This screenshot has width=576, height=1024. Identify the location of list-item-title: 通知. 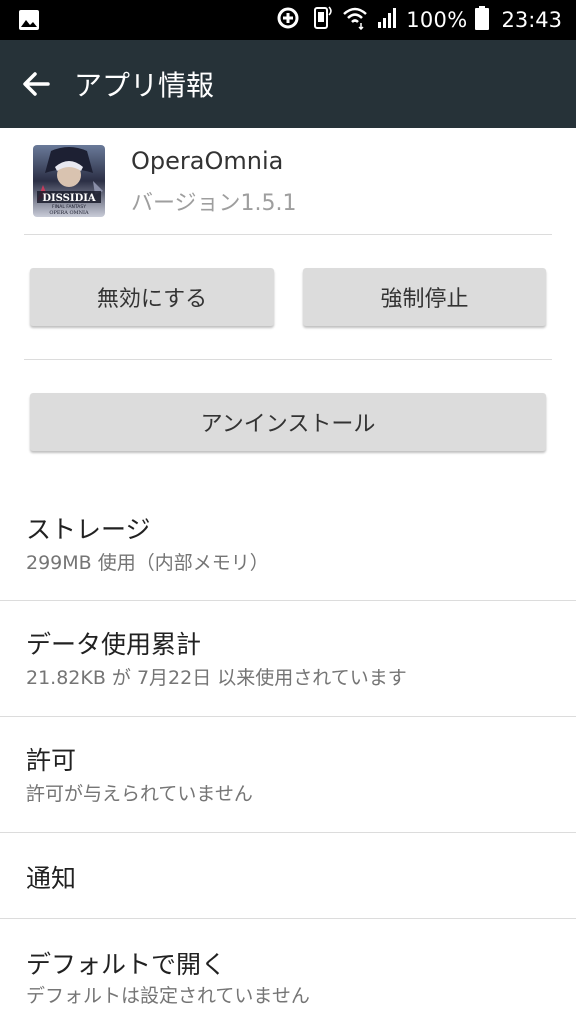
(51, 878).